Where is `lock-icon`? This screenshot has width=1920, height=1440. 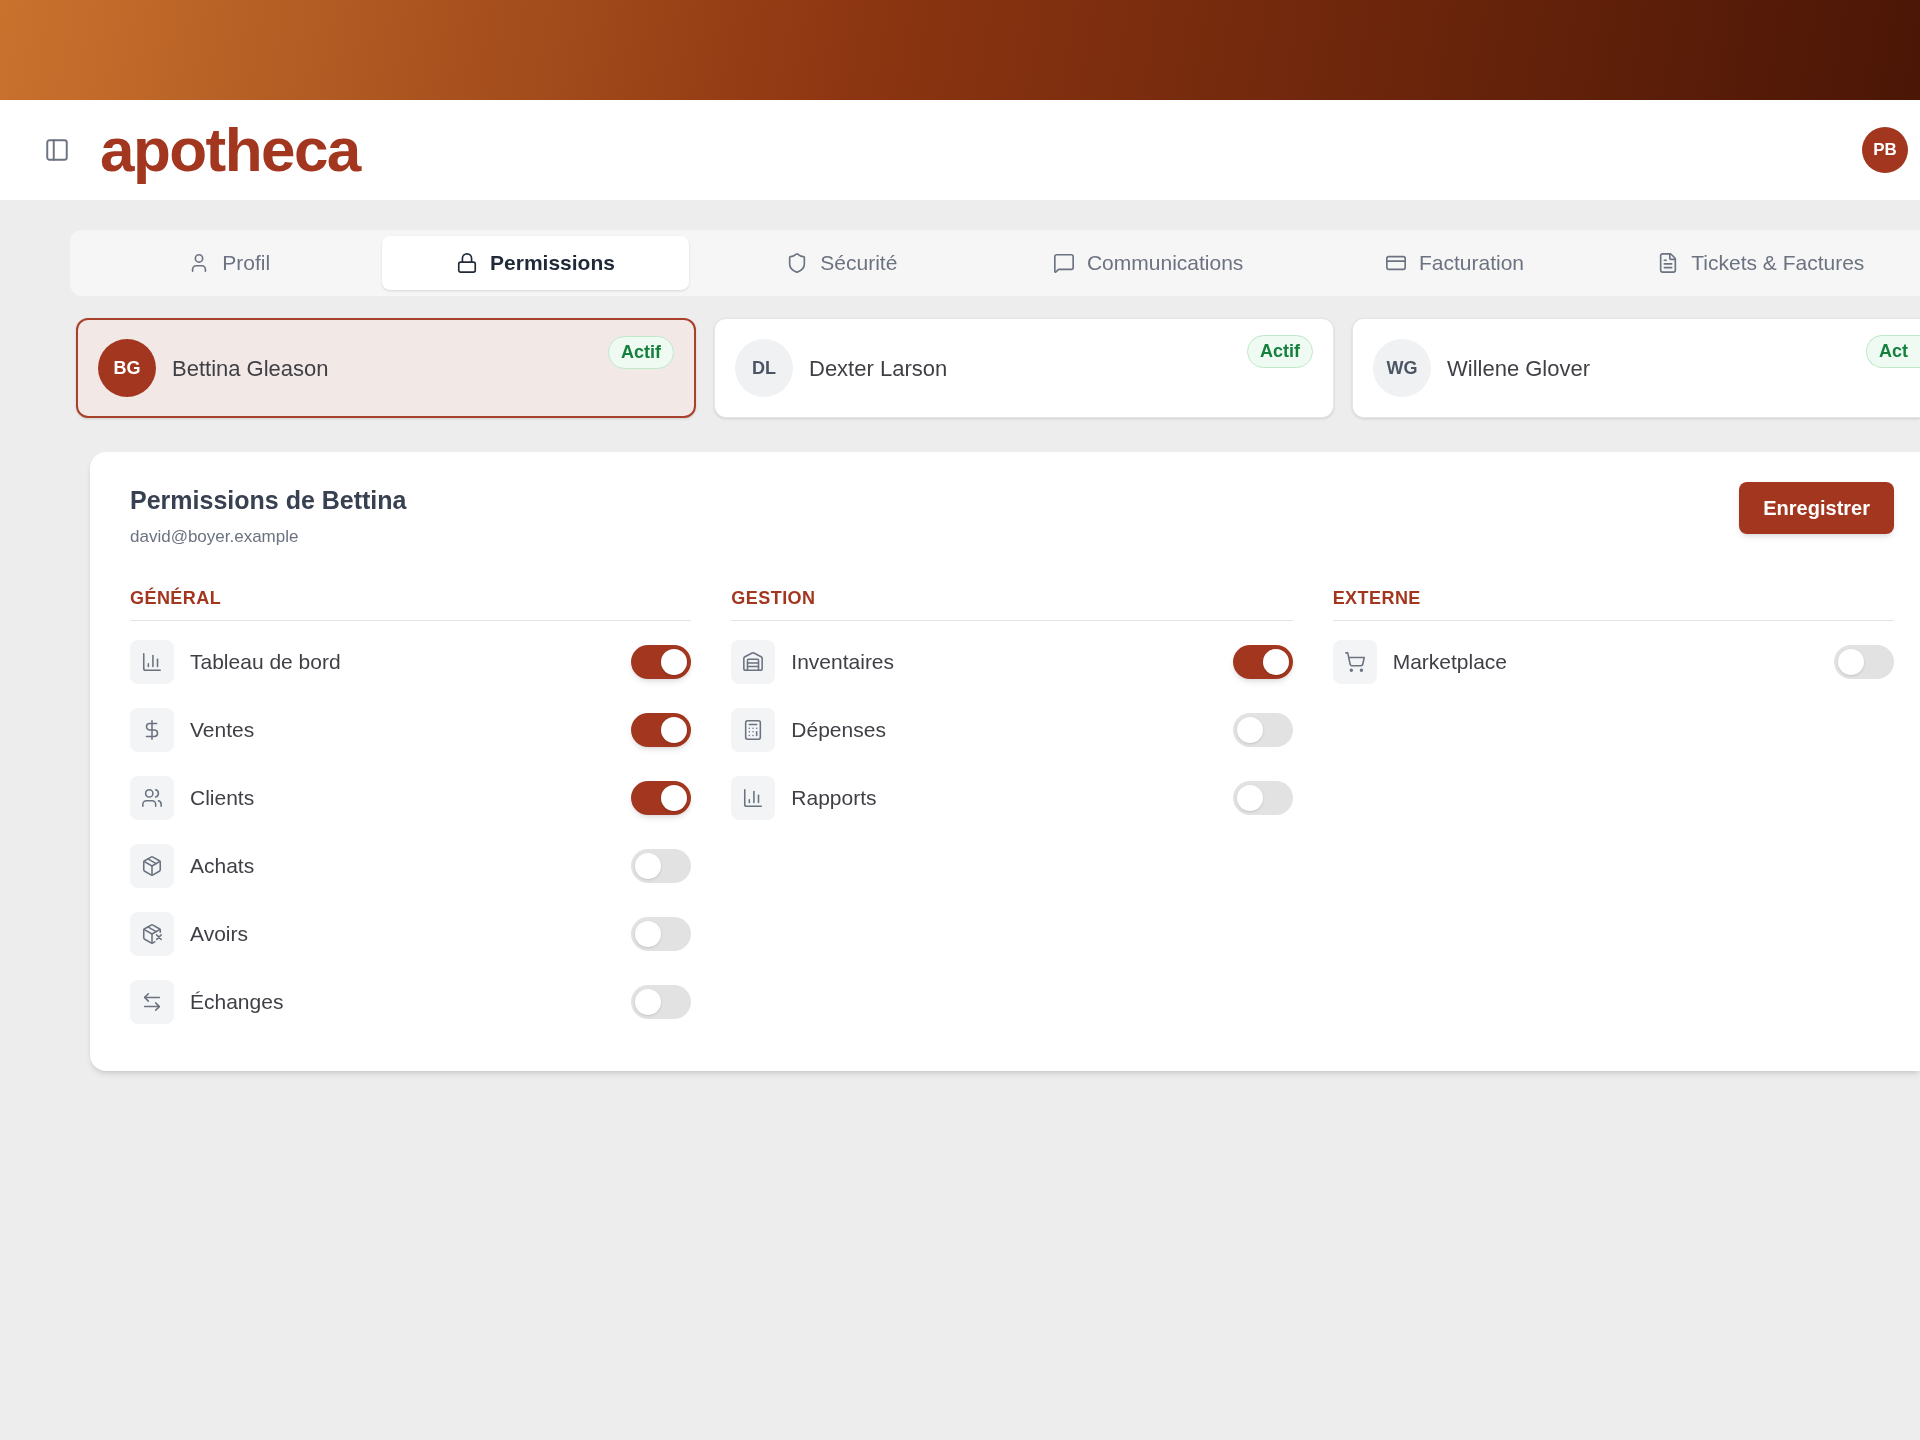 lock-icon is located at coordinates (467, 263).